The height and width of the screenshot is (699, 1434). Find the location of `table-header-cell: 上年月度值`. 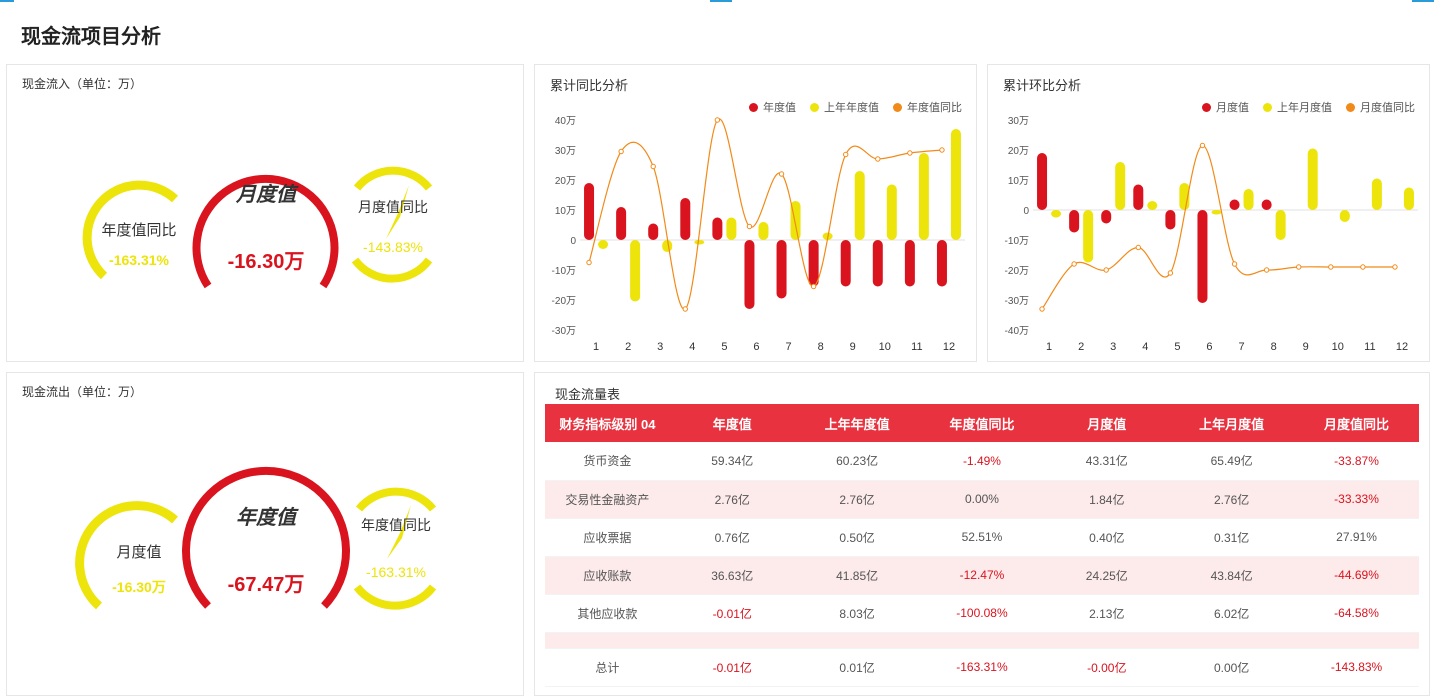

table-header-cell: 上年月度值 is located at coordinates (1232, 423).